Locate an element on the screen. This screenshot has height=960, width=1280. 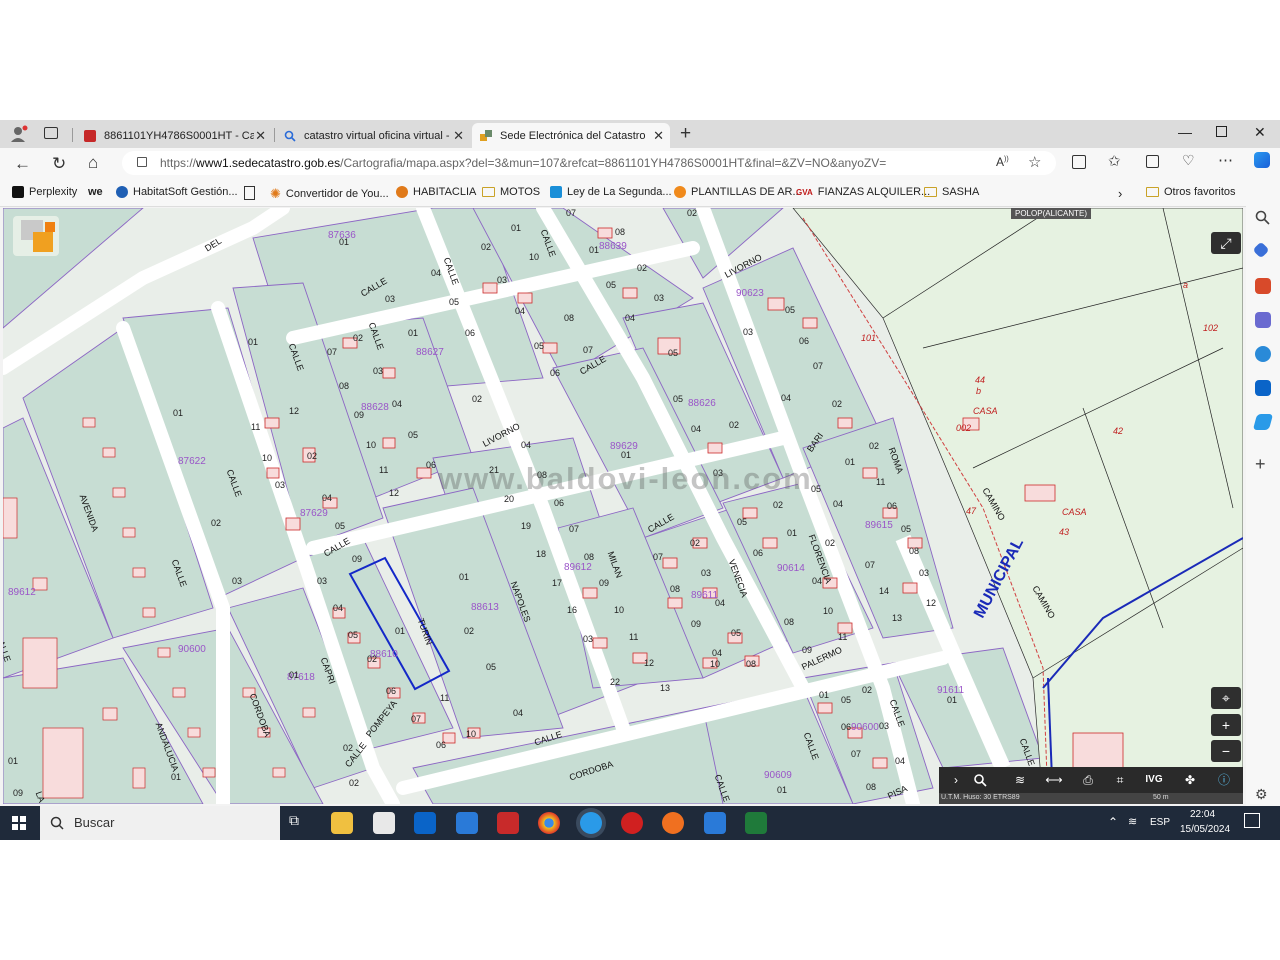
outlook-taskbar-icon is located at coordinates (425, 823).